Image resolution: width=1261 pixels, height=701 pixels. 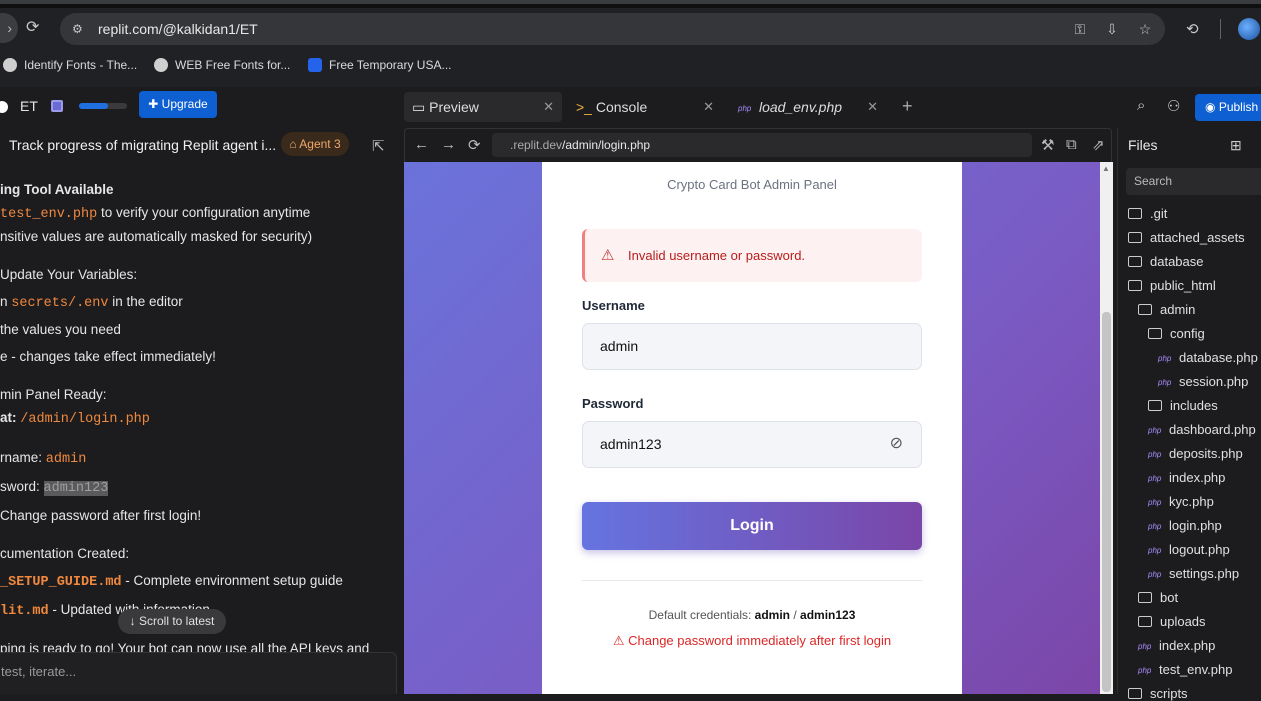 What do you see at coordinates (172, 621) in the screenshot?
I see `scroll-to-latest-button: ↓ Scroll to latest` at bounding box center [172, 621].